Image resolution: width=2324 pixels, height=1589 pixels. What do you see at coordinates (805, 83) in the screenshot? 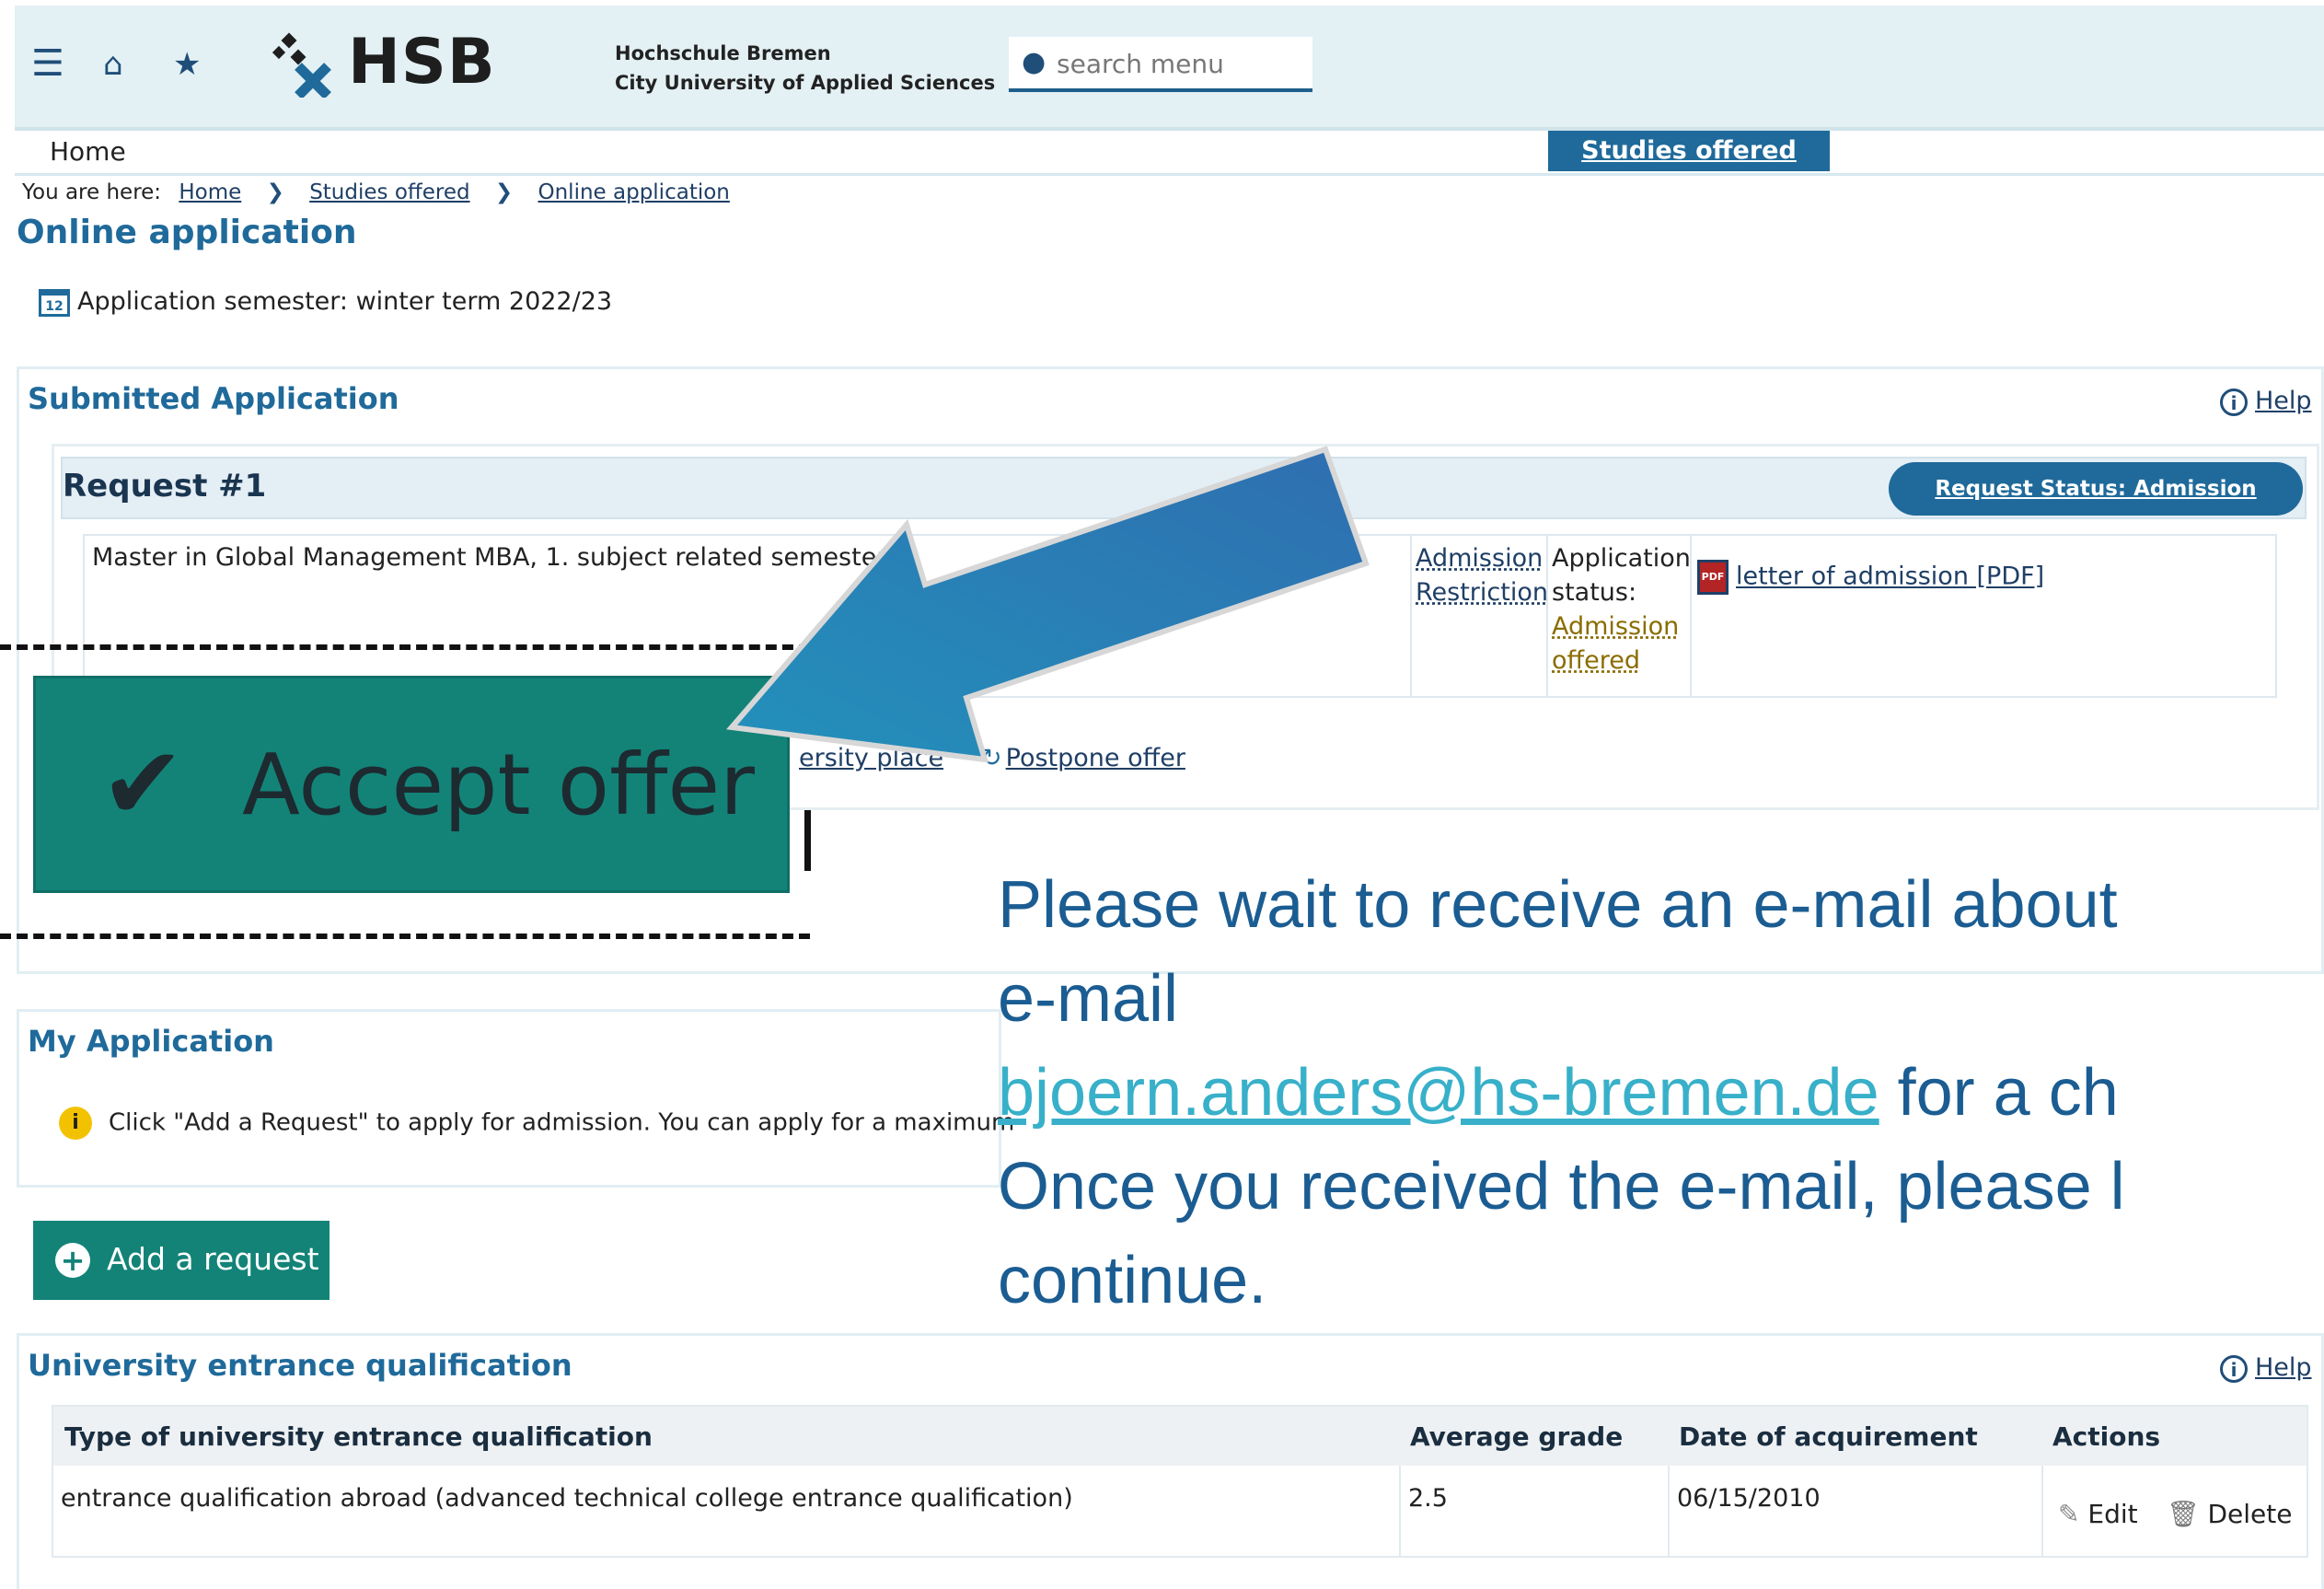
I see `university-name-line2: City University of Applied Sciences` at bounding box center [805, 83].